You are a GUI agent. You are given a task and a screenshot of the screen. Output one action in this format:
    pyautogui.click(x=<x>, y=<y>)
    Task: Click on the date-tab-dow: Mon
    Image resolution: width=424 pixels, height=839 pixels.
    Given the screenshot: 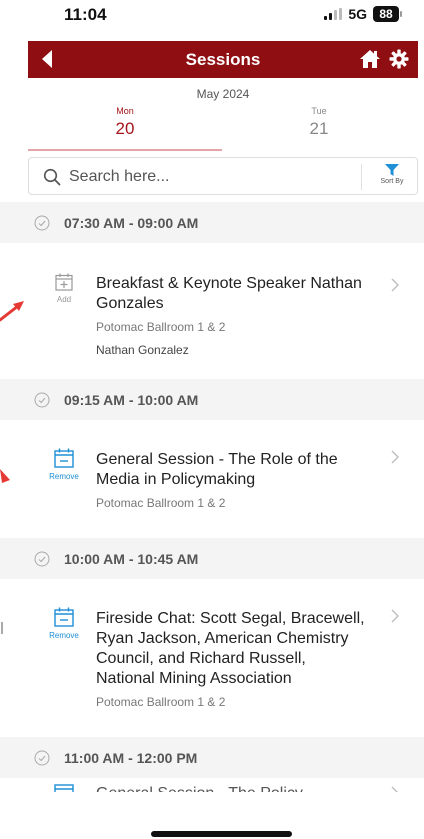 What is the action you would take?
    pyautogui.click(x=125, y=111)
    